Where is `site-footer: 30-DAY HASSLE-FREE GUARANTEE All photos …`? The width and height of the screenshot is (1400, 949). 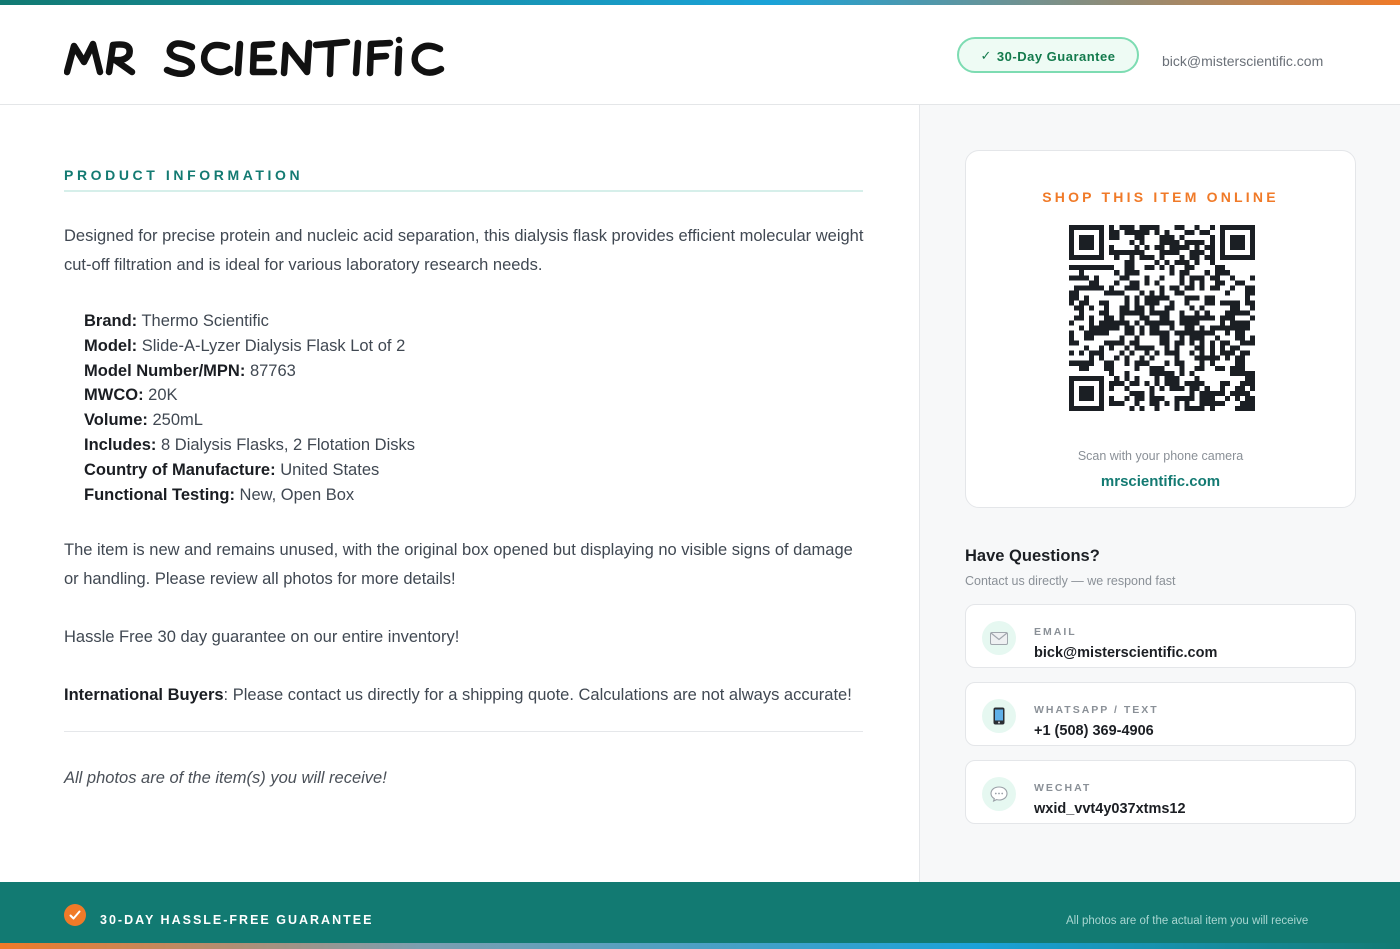 site-footer: 30-DAY HASSLE-FREE GUARANTEE All photos … is located at coordinates (700, 912).